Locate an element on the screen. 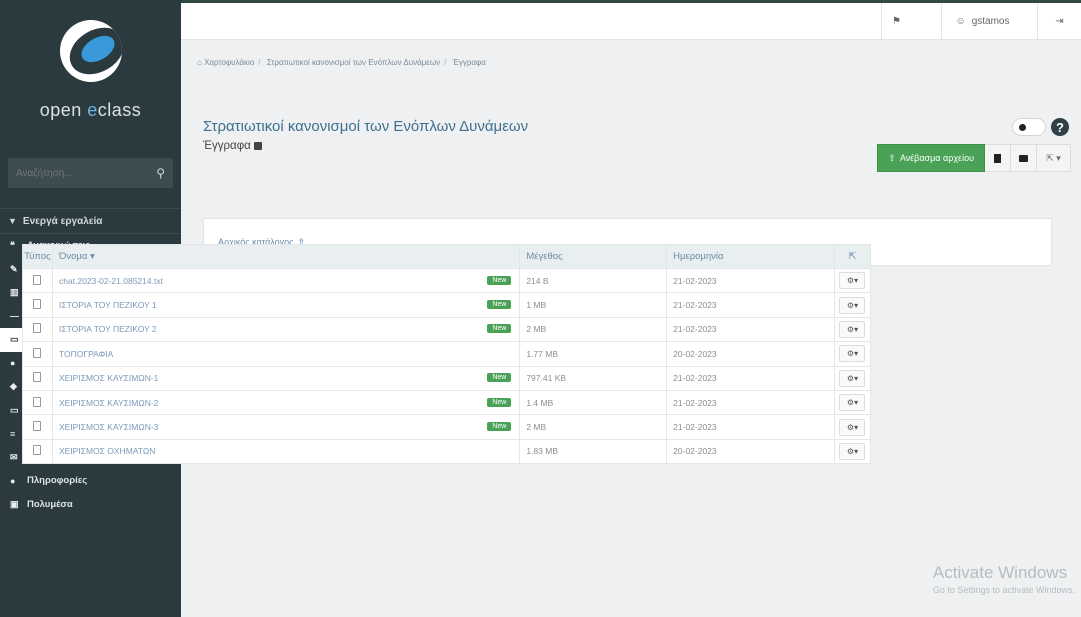 This screenshot has width=1081, height=617. view-toggle is located at coordinates (1029, 127).